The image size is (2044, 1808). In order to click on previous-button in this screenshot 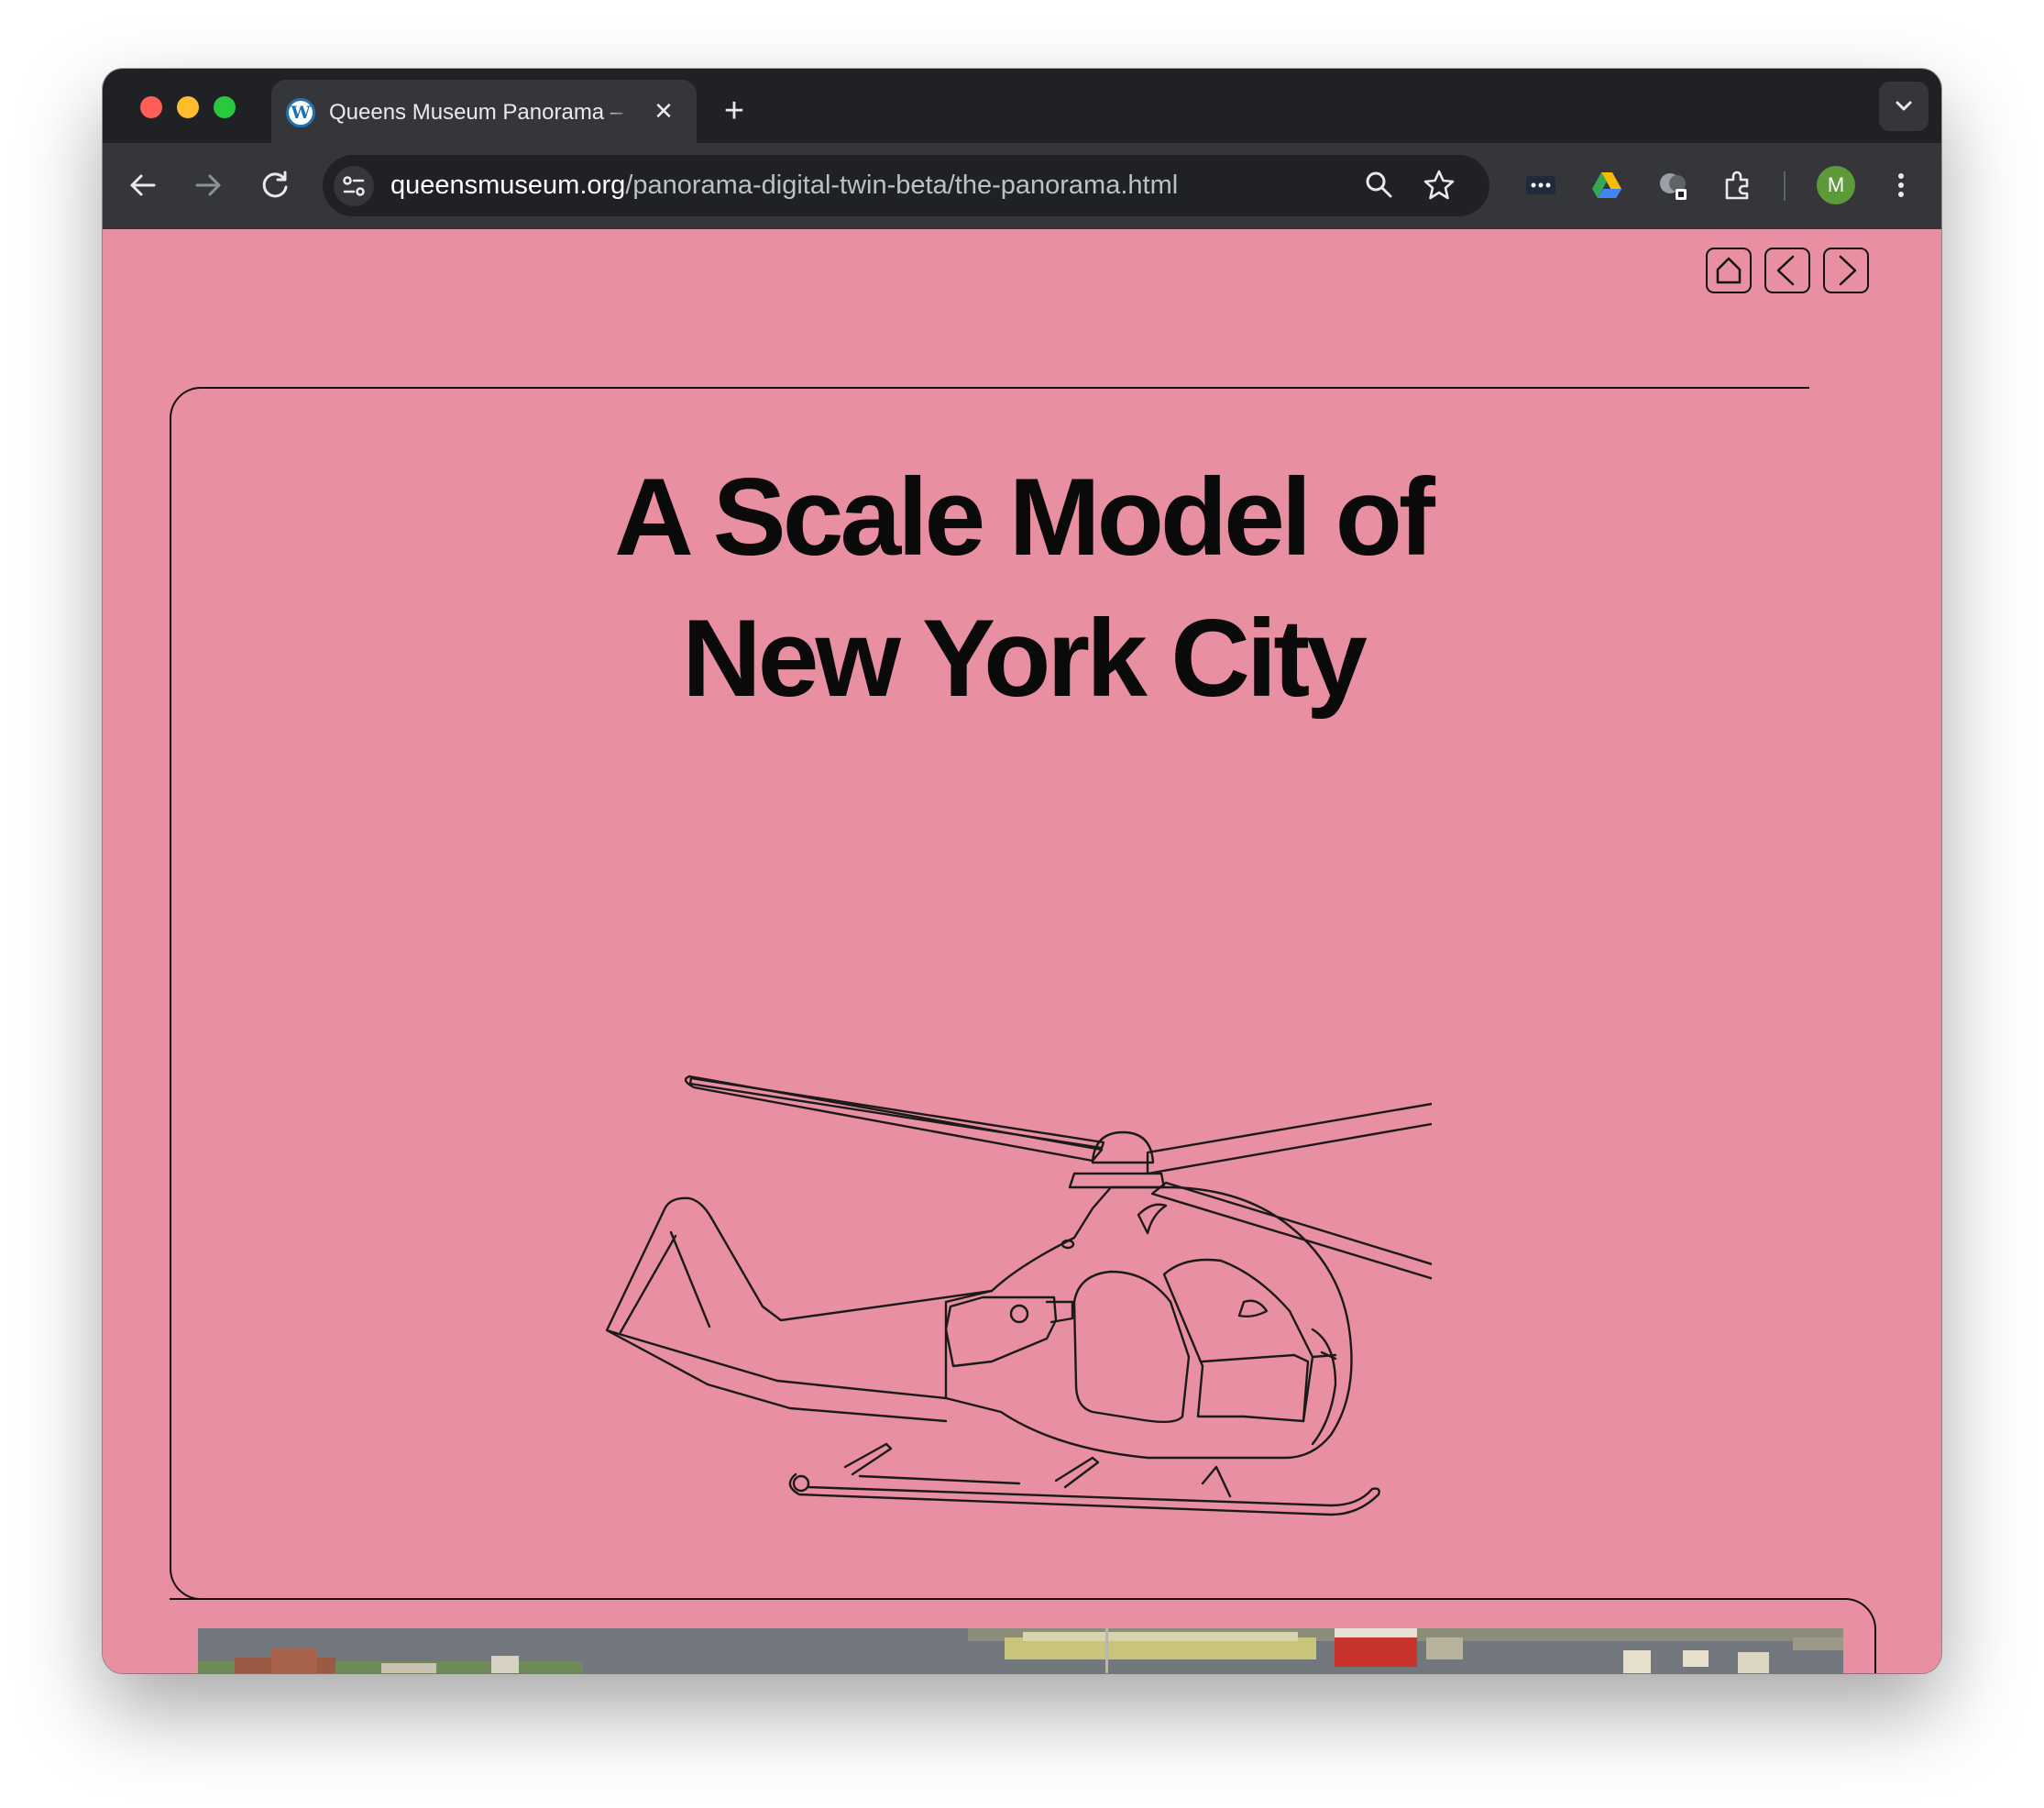, I will do `click(1787, 270)`.